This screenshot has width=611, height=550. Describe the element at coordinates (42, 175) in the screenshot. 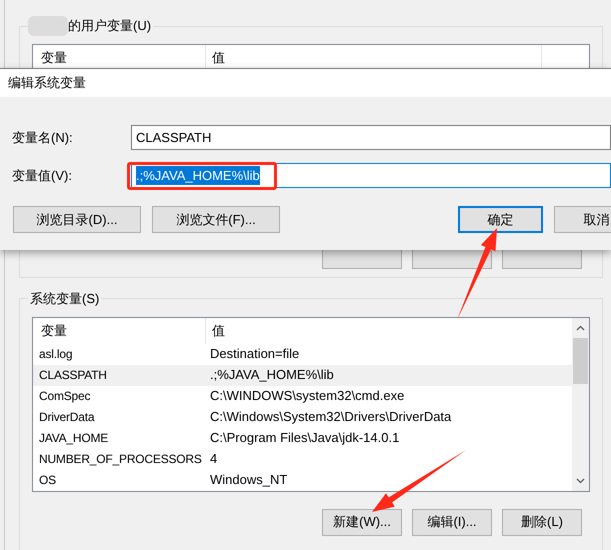

I see `field-label: 变量值(V):` at that location.